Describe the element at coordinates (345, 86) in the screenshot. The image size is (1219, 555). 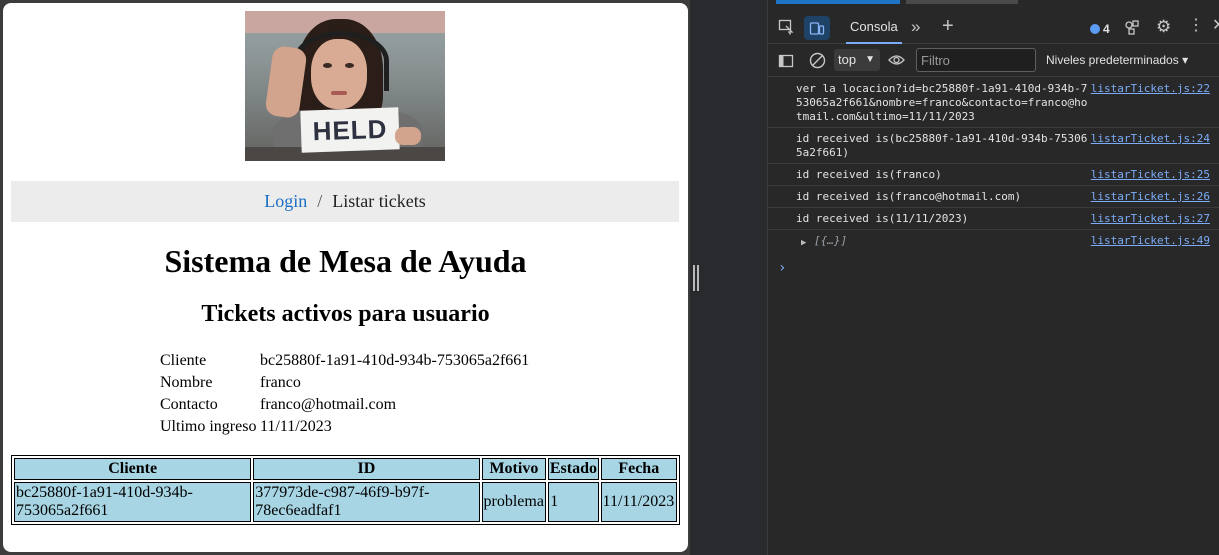
I see `hero-image: HELD` at that location.